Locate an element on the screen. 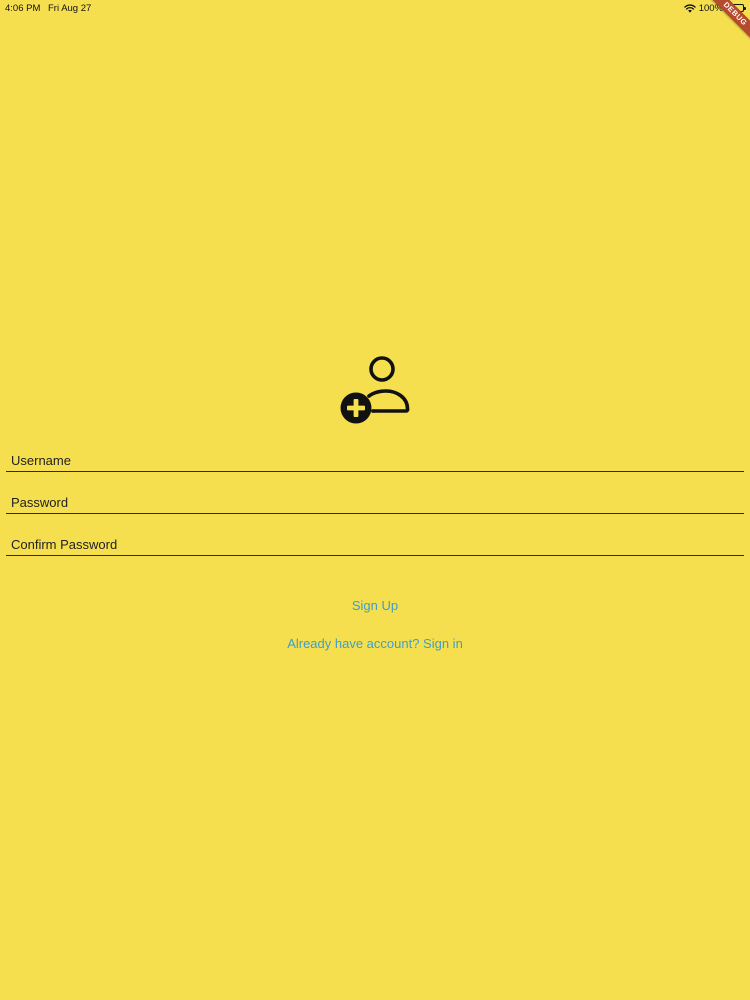 This screenshot has width=750, height=1000. password-input is located at coordinates (375, 499).